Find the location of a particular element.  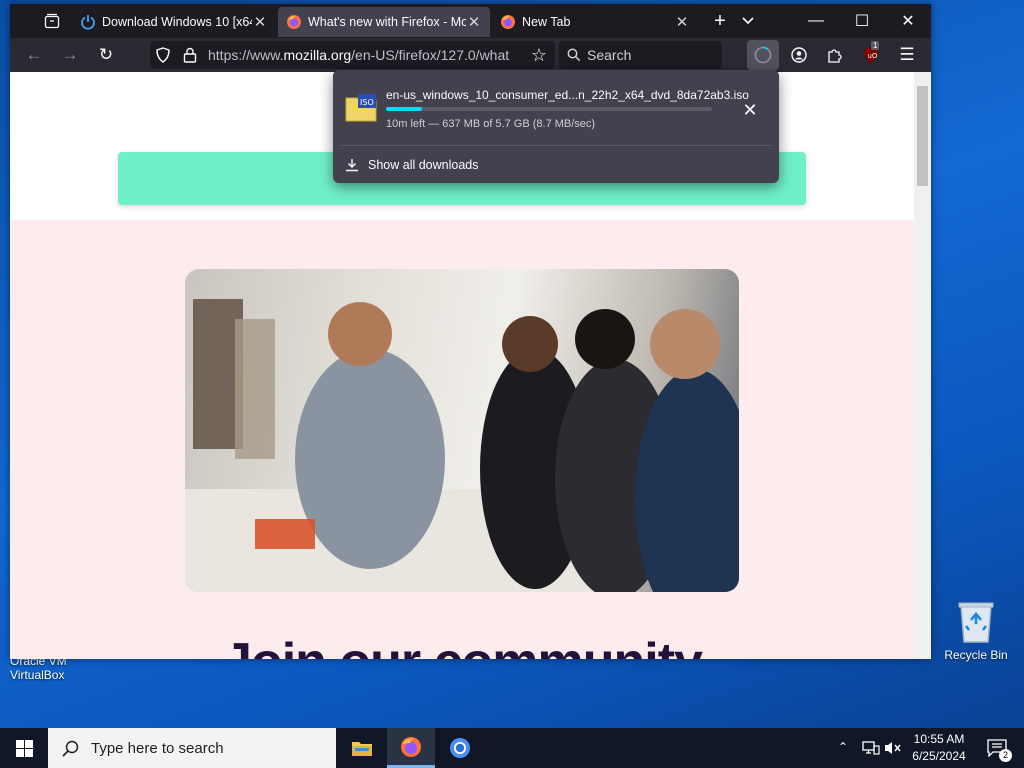

chromium-taskbar-button is located at coordinates (460, 748).